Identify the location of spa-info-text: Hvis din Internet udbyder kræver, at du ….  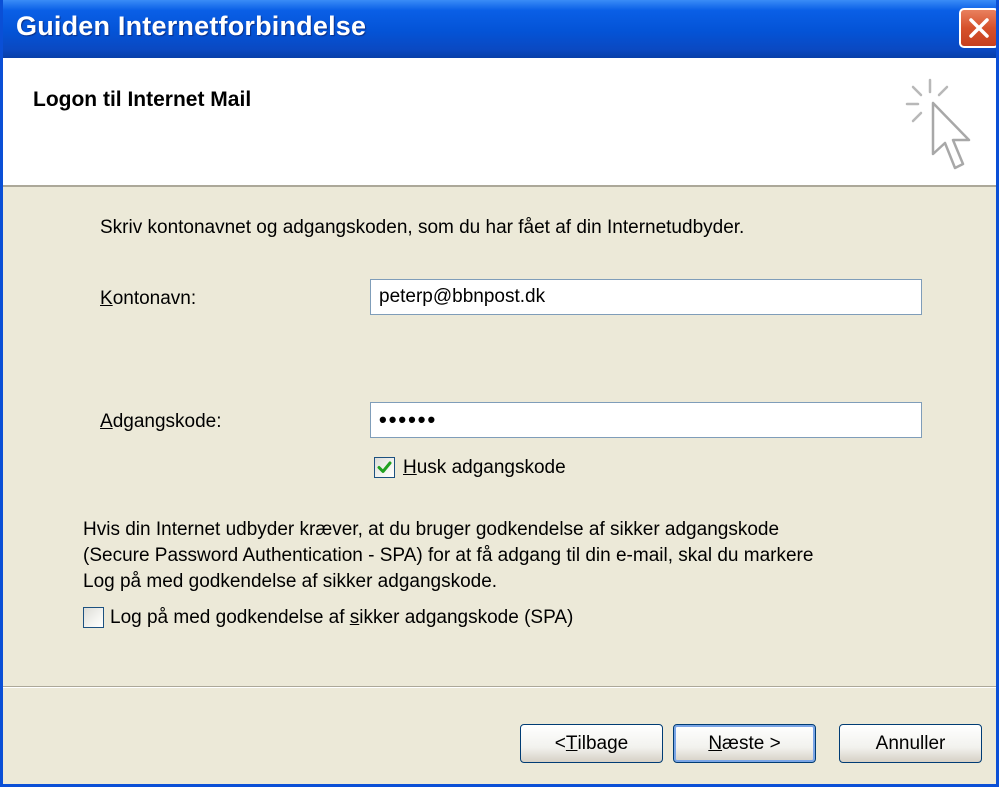
(448, 556).